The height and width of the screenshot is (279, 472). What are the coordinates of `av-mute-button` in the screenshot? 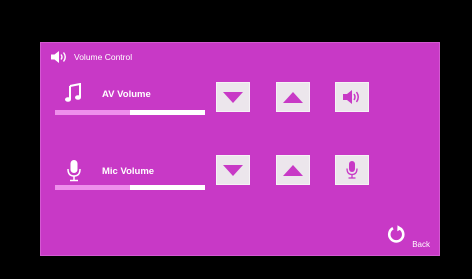 It's located at (352, 97).